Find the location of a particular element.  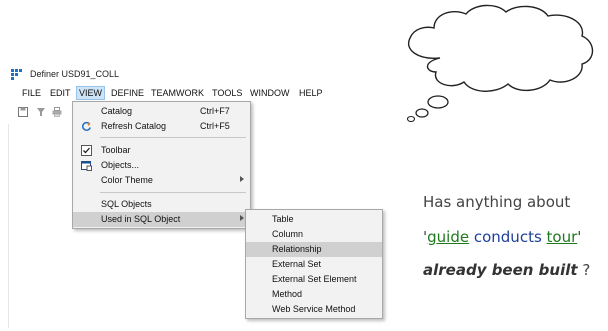

objects-window-icon is located at coordinates (86, 166).